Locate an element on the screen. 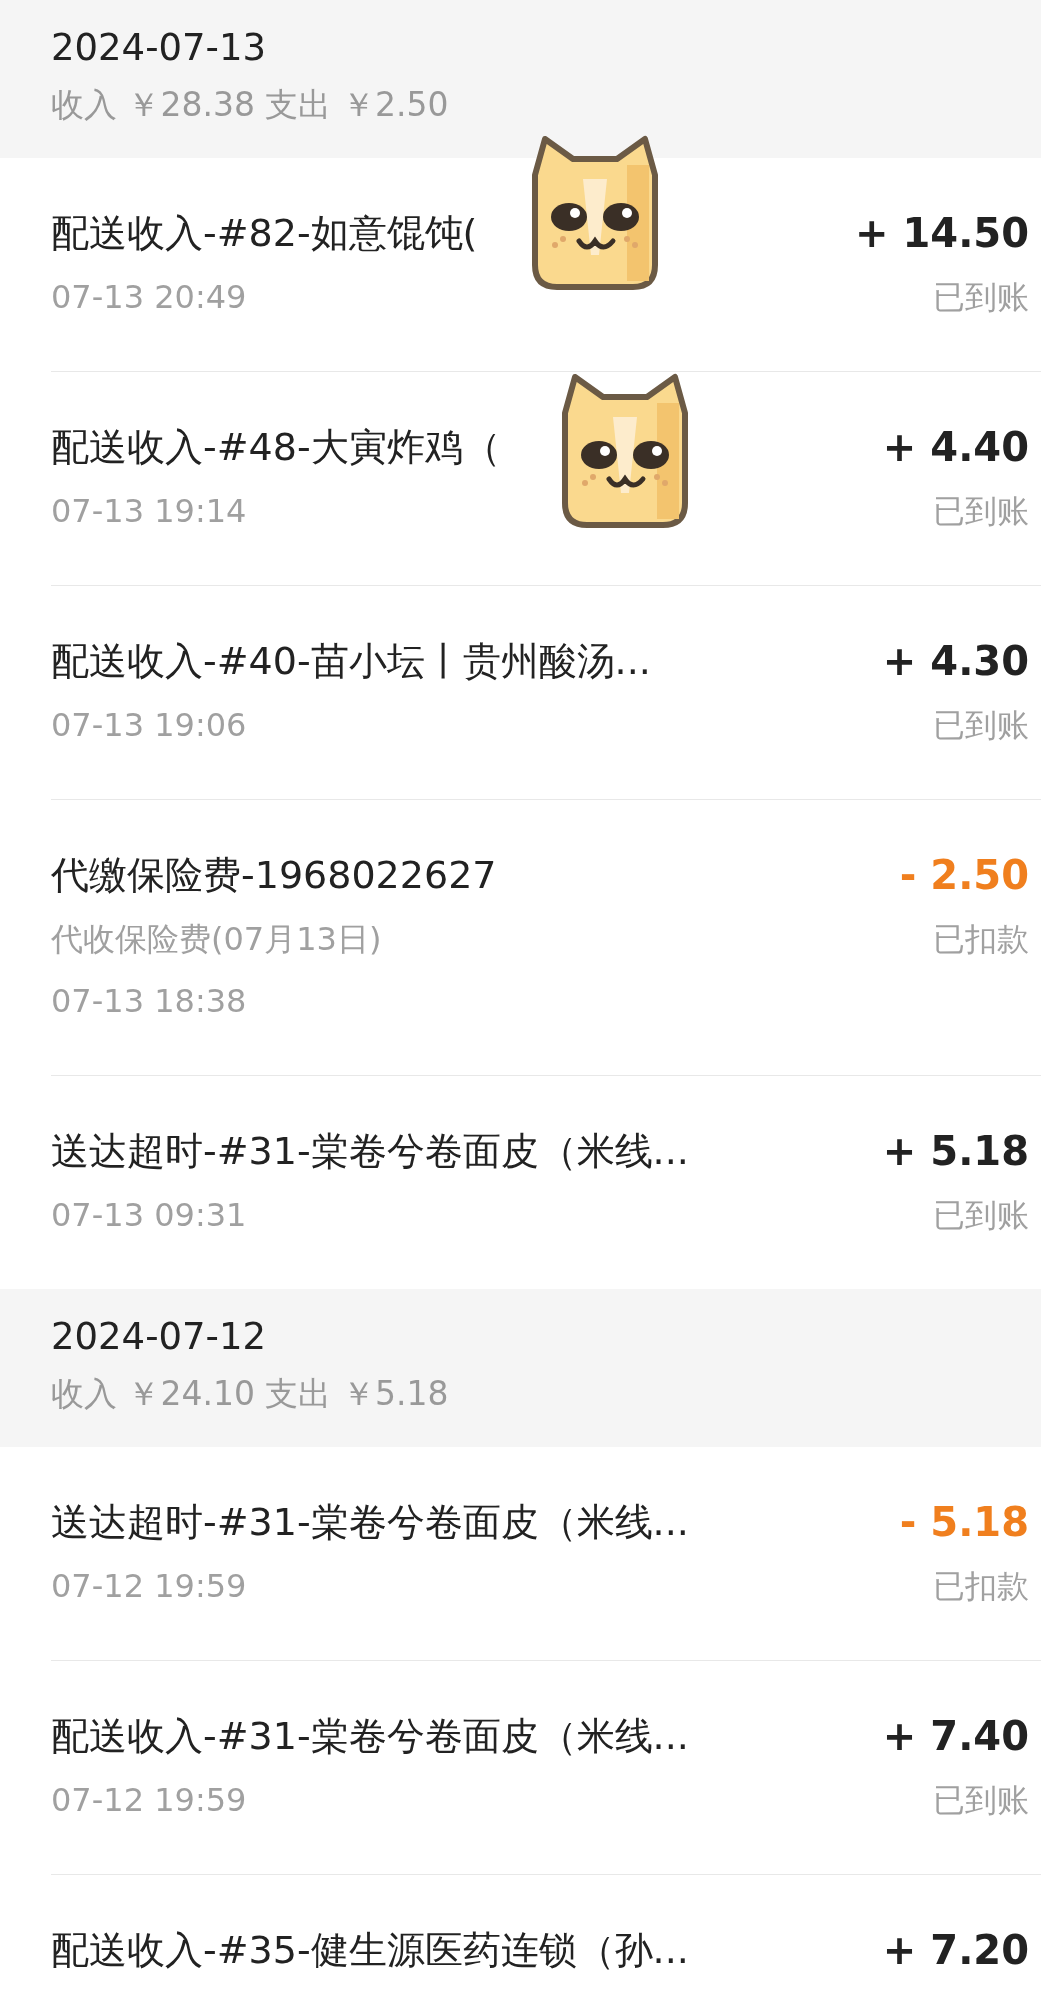 The width and height of the screenshot is (1041, 2004). transaction-amount: + 4.40 is located at coordinates (955, 447).